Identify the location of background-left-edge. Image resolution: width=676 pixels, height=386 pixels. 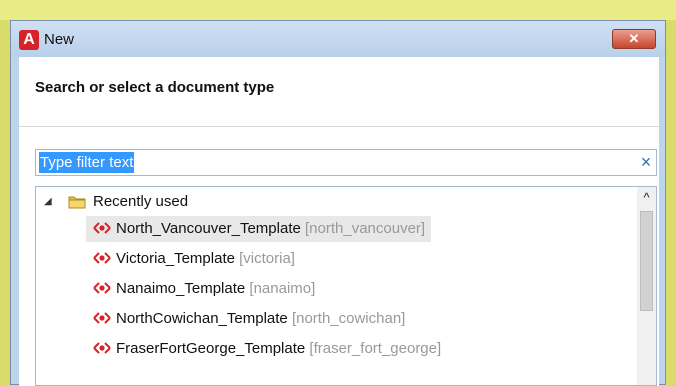
(5, 202).